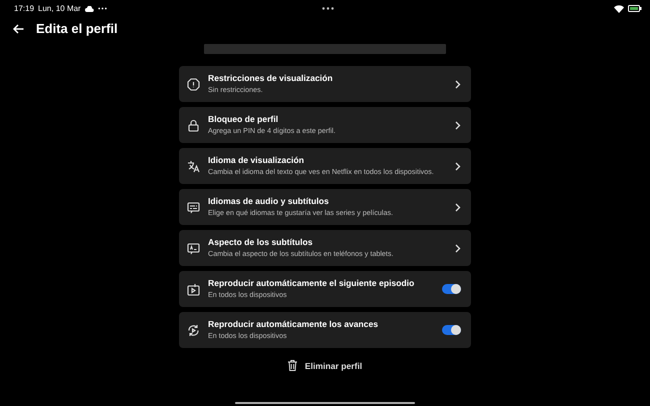 The width and height of the screenshot is (650, 406). Describe the element at coordinates (269, 201) in the screenshot. I see `item-title: Idiomas de audio y subtítulos` at that location.